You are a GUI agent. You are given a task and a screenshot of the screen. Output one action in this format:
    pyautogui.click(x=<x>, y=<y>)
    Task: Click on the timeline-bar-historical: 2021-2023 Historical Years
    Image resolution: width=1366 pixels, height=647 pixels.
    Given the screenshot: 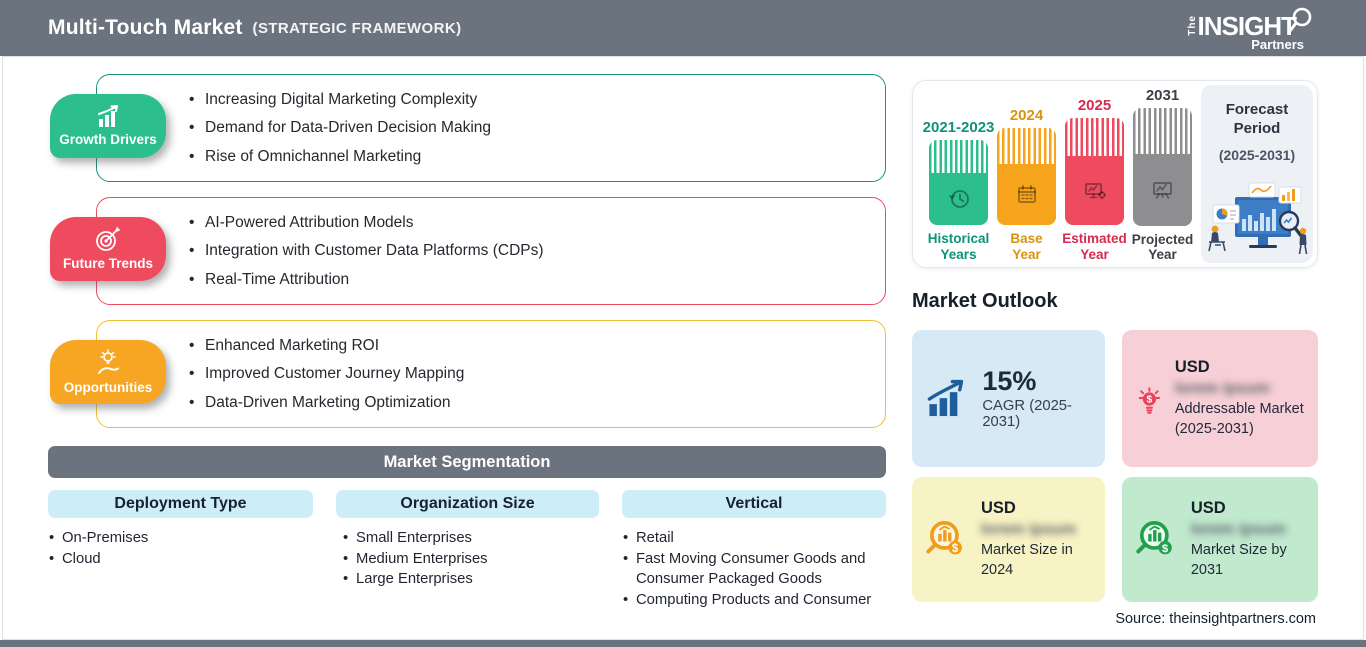 What is the action you would take?
    pyautogui.click(x=959, y=175)
    